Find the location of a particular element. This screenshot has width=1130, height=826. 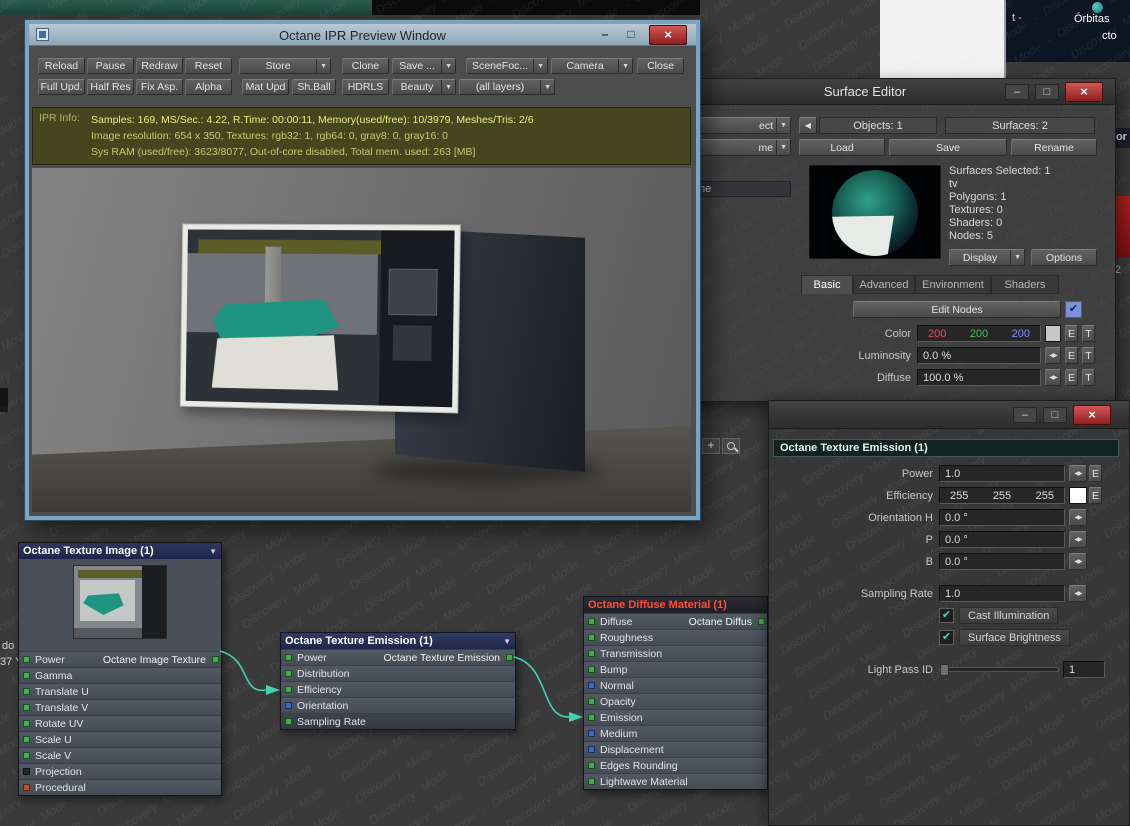

node-row: Sampling Rate is located at coordinates (398, 721).